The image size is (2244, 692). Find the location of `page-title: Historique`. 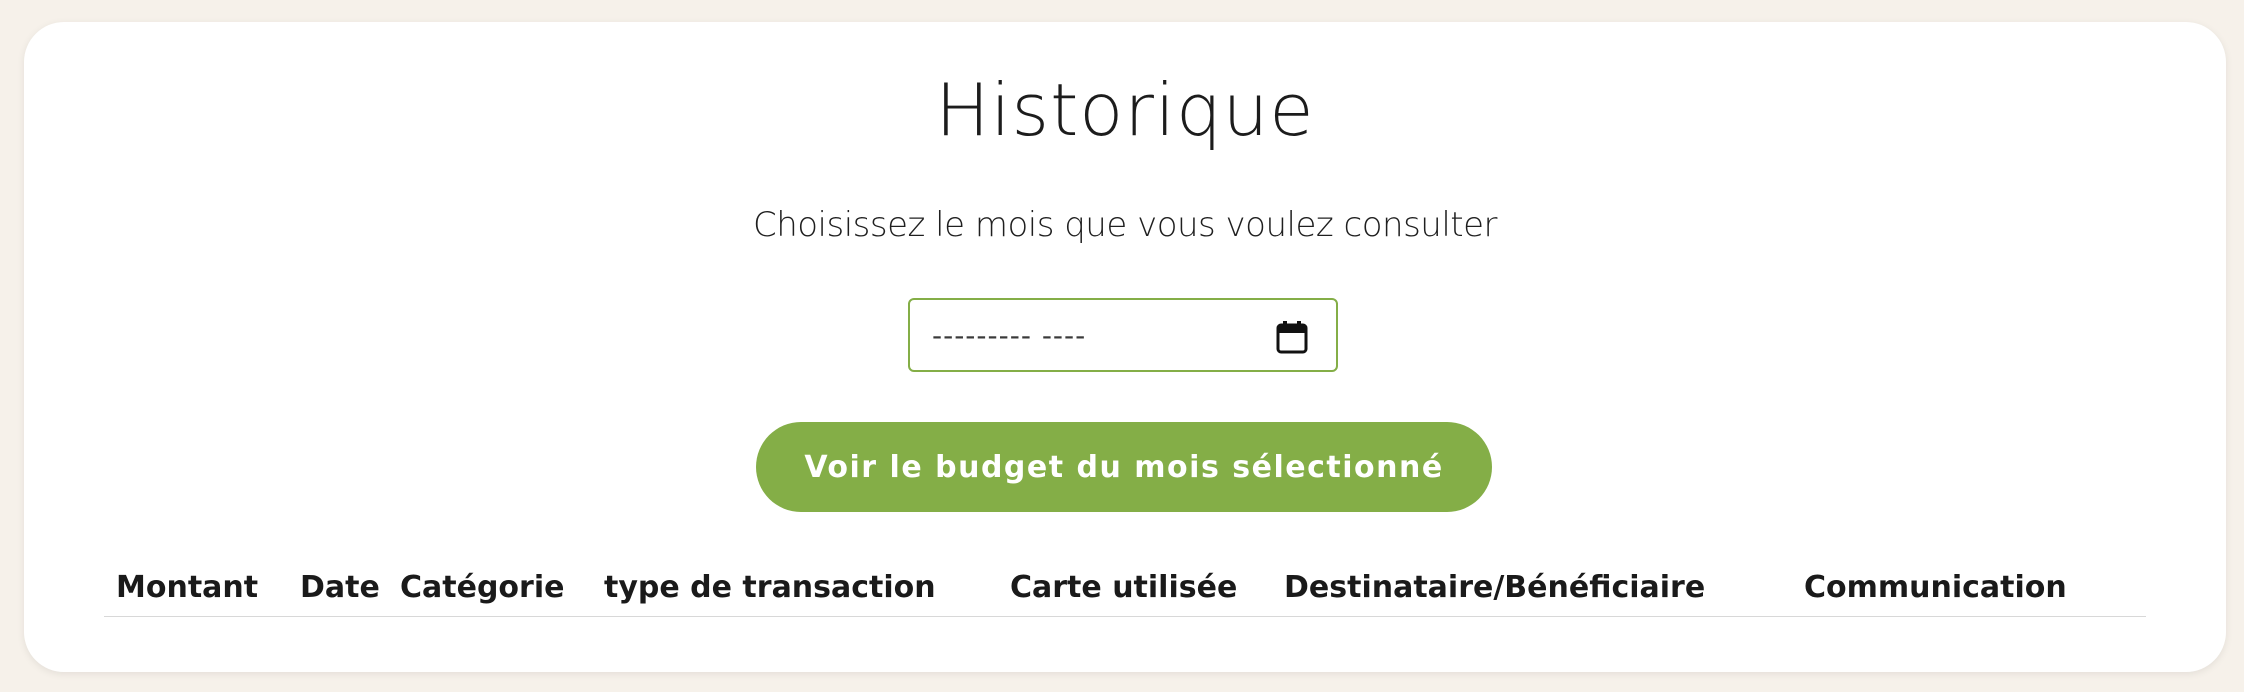

page-title: Historique is located at coordinates (1125, 110).